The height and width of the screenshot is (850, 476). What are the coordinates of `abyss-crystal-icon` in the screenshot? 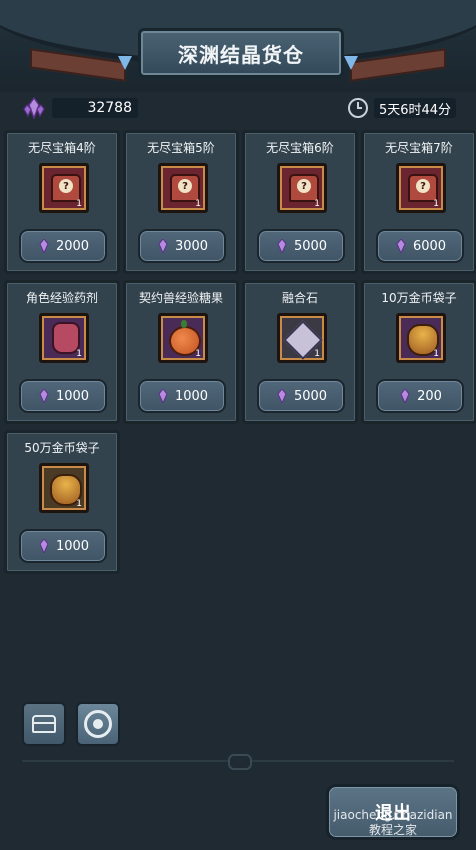 It's located at (34, 108).